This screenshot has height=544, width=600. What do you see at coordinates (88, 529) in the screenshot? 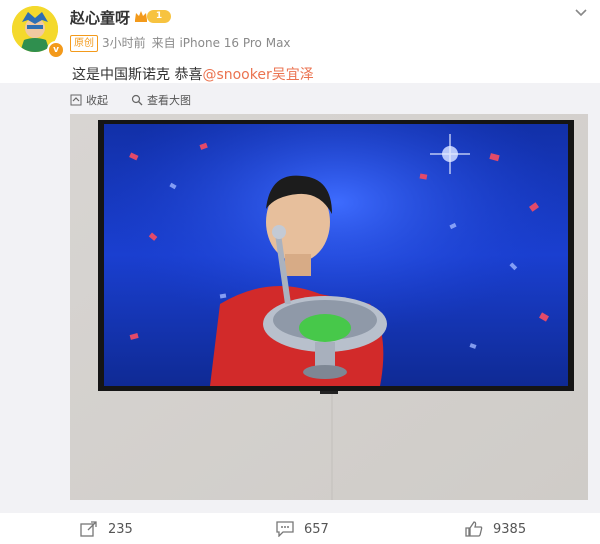
I see `repost-icon` at bounding box center [88, 529].